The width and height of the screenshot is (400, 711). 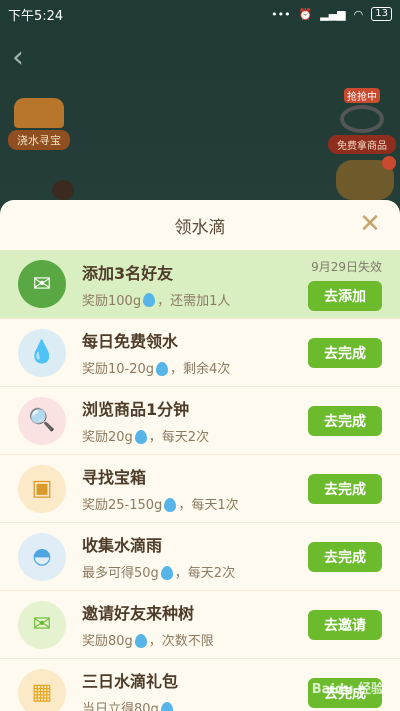 What do you see at coordinates (358, 14) in the screenshot?
I see `wifi-icon: ◠` at bounding box center [358, 14].